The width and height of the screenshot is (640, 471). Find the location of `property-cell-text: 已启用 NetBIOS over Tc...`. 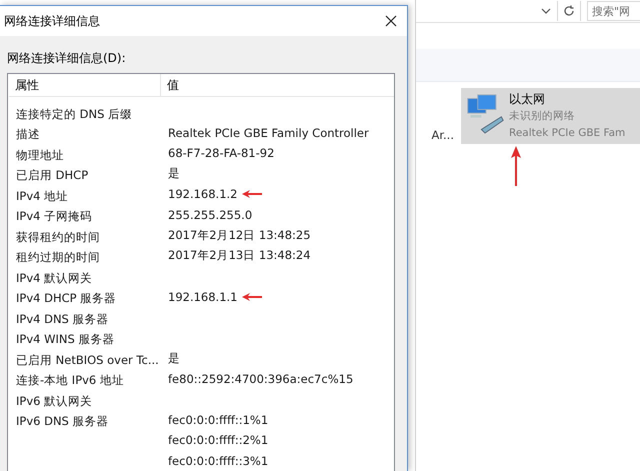

property-cell-text: 已启用 NetBIOS over Tc... is located at coordinates (87, 359).